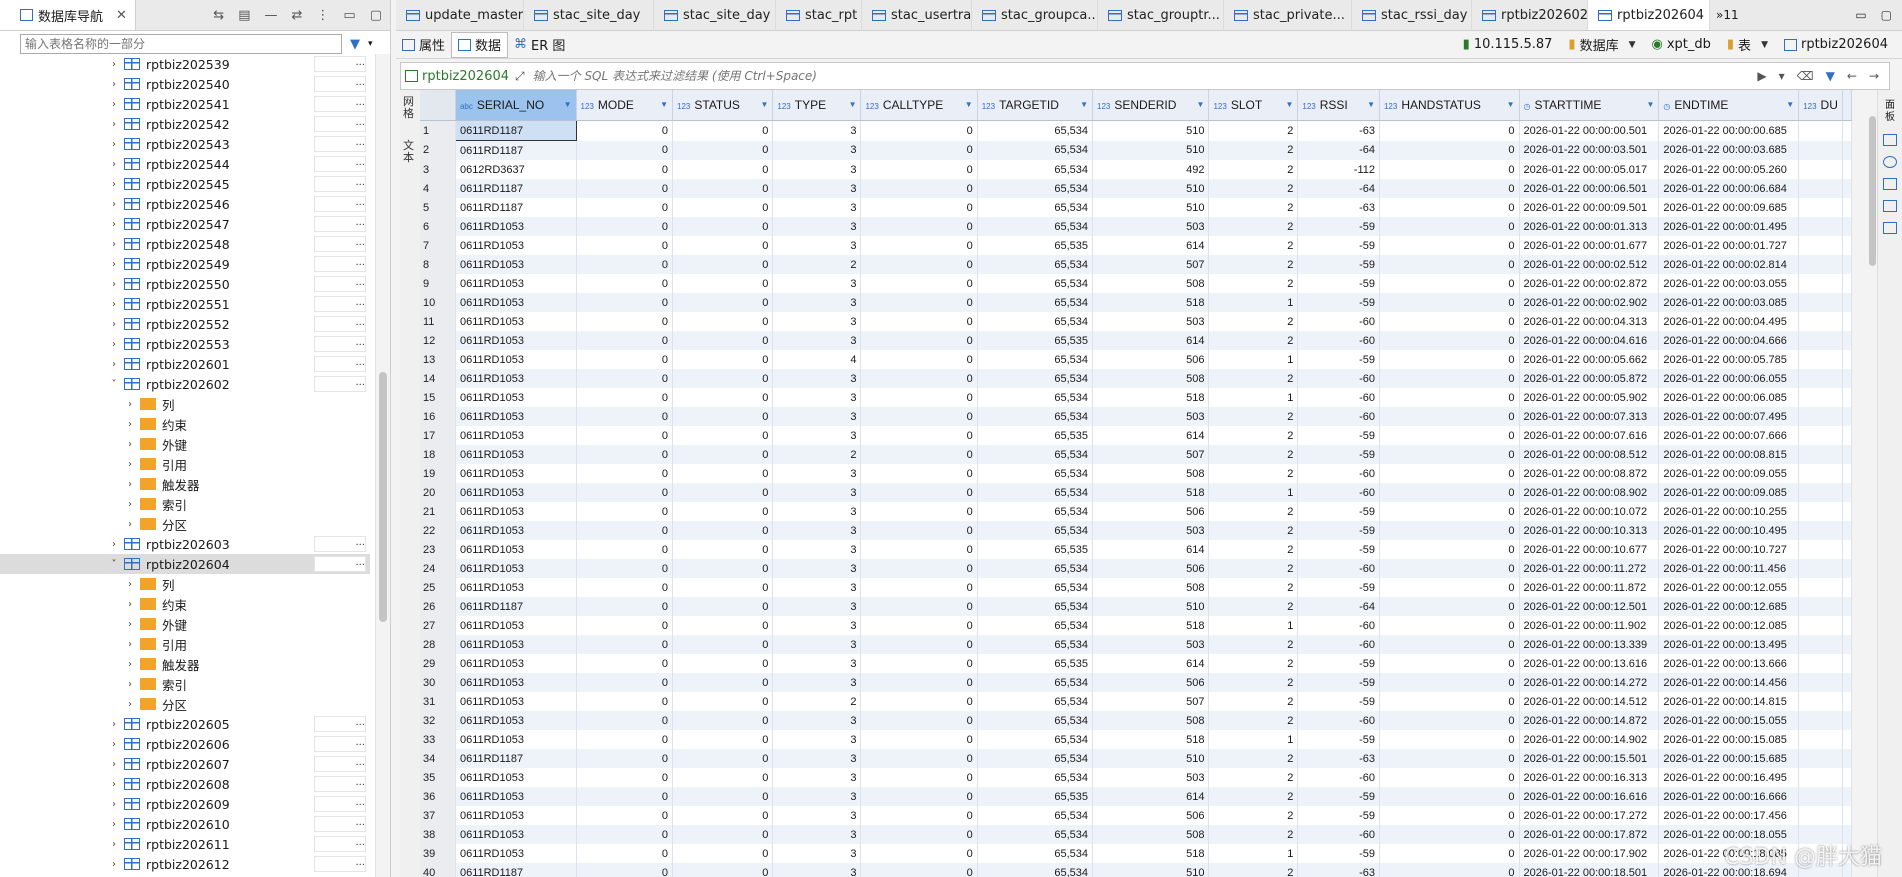 This screenshot has width=1902, height=877. What do you see at coordinates (625, 105) in the screenshot?
I see `column-header-mode: 123 MODE ▼` at bounding box center [625, 105].